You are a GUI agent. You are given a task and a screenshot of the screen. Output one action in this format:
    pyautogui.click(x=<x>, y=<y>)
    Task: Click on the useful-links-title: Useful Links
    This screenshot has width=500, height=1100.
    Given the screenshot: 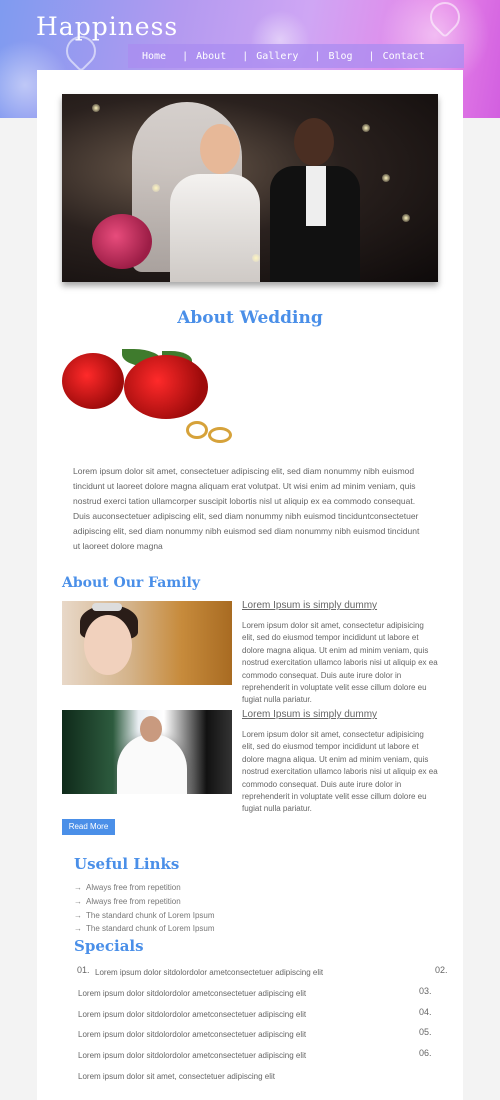 What is the action you would take?
    pyautogui.click(x=127, y=864)
    